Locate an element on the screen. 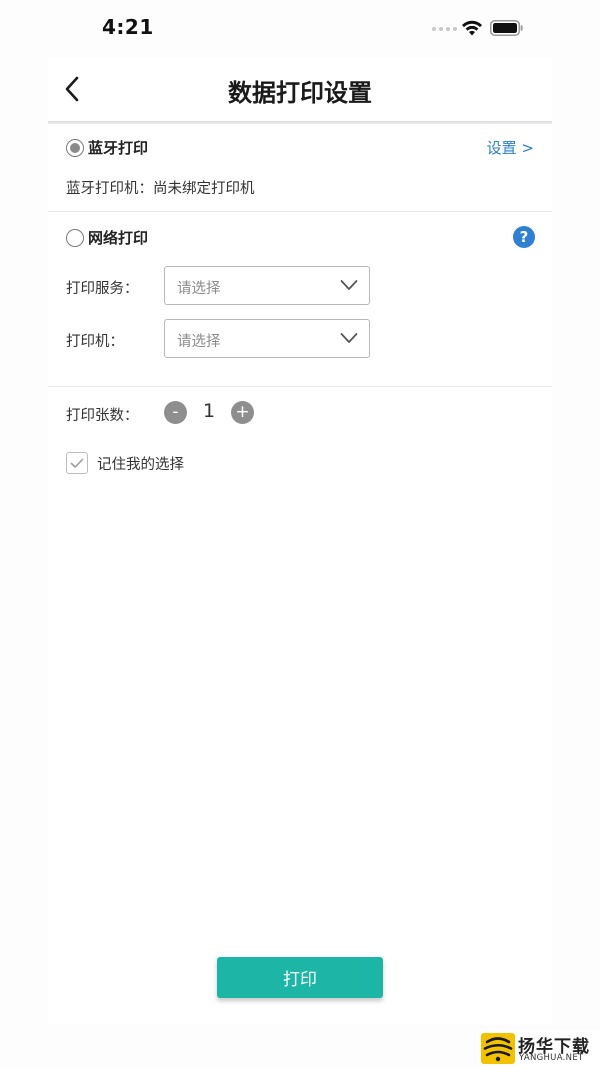 This screenshot has width=600, height=1067. print-copies-label: 打印张数： is located at coordinates (102, 416).